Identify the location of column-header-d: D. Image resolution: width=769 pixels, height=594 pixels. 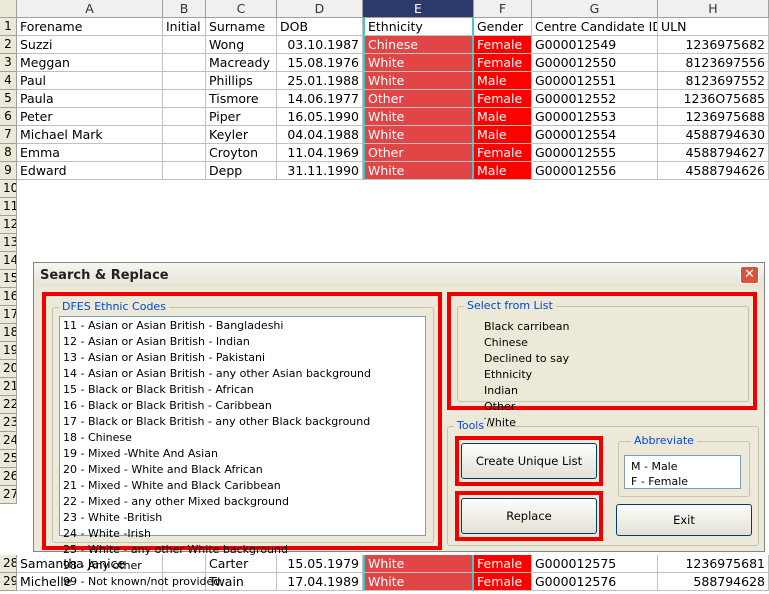
(320, 9).